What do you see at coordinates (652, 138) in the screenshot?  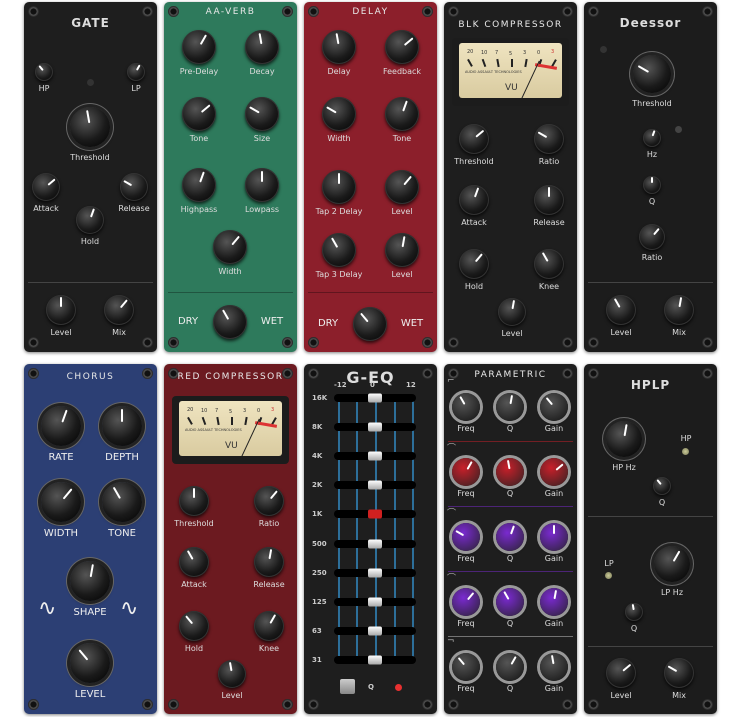 I see `knob-hz` at bounding box center [652, 138].